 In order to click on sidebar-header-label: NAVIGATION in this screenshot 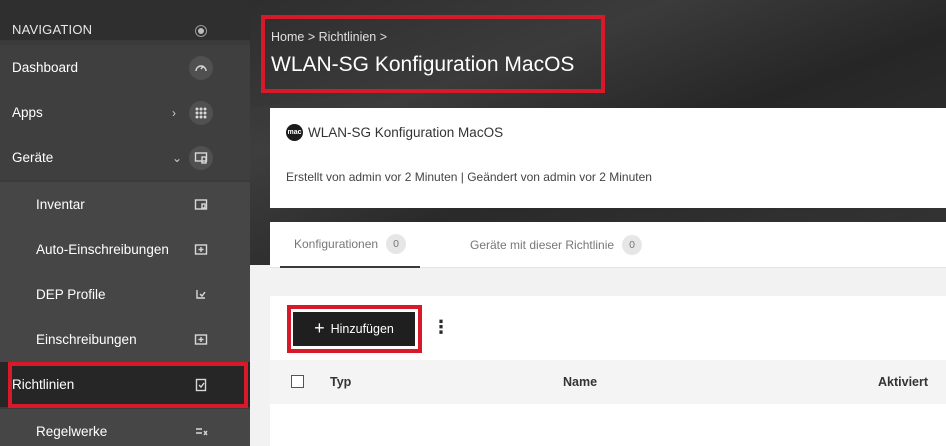, I will do `click(52, 29)`.